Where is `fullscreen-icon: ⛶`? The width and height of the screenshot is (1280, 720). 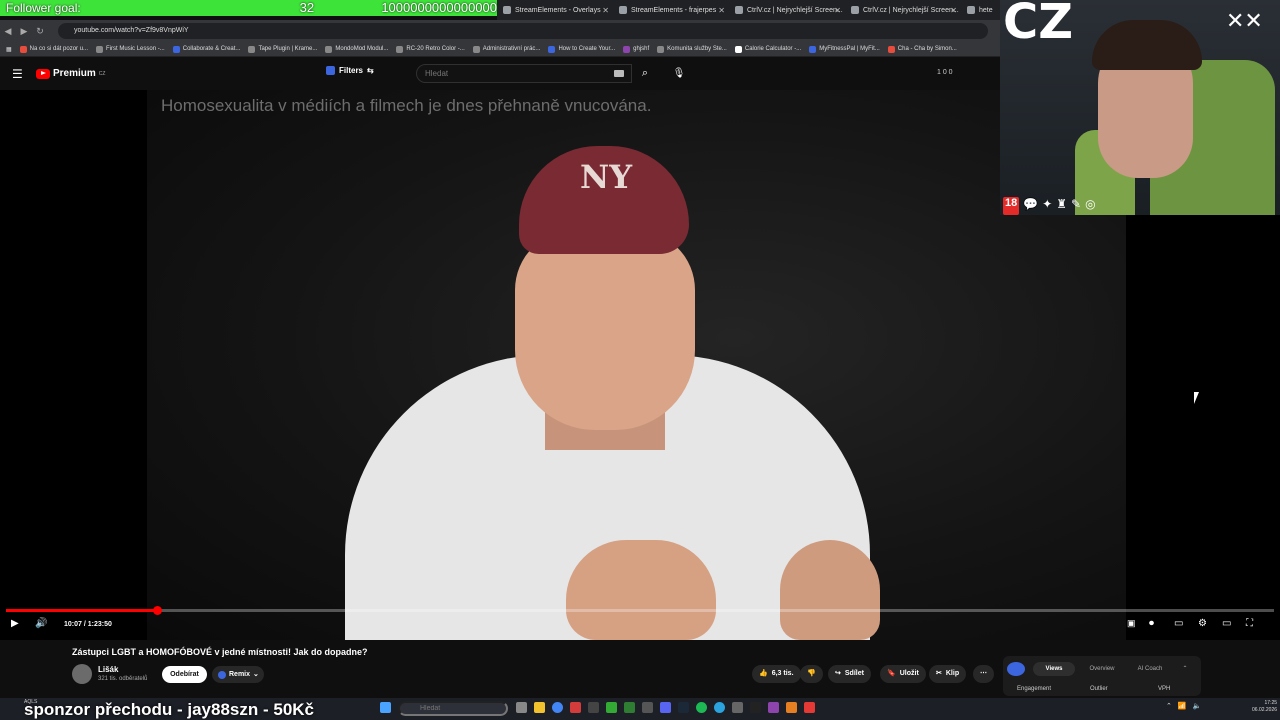
fullscreen-icon: ⛶ is located at coordinates (1249, 623).